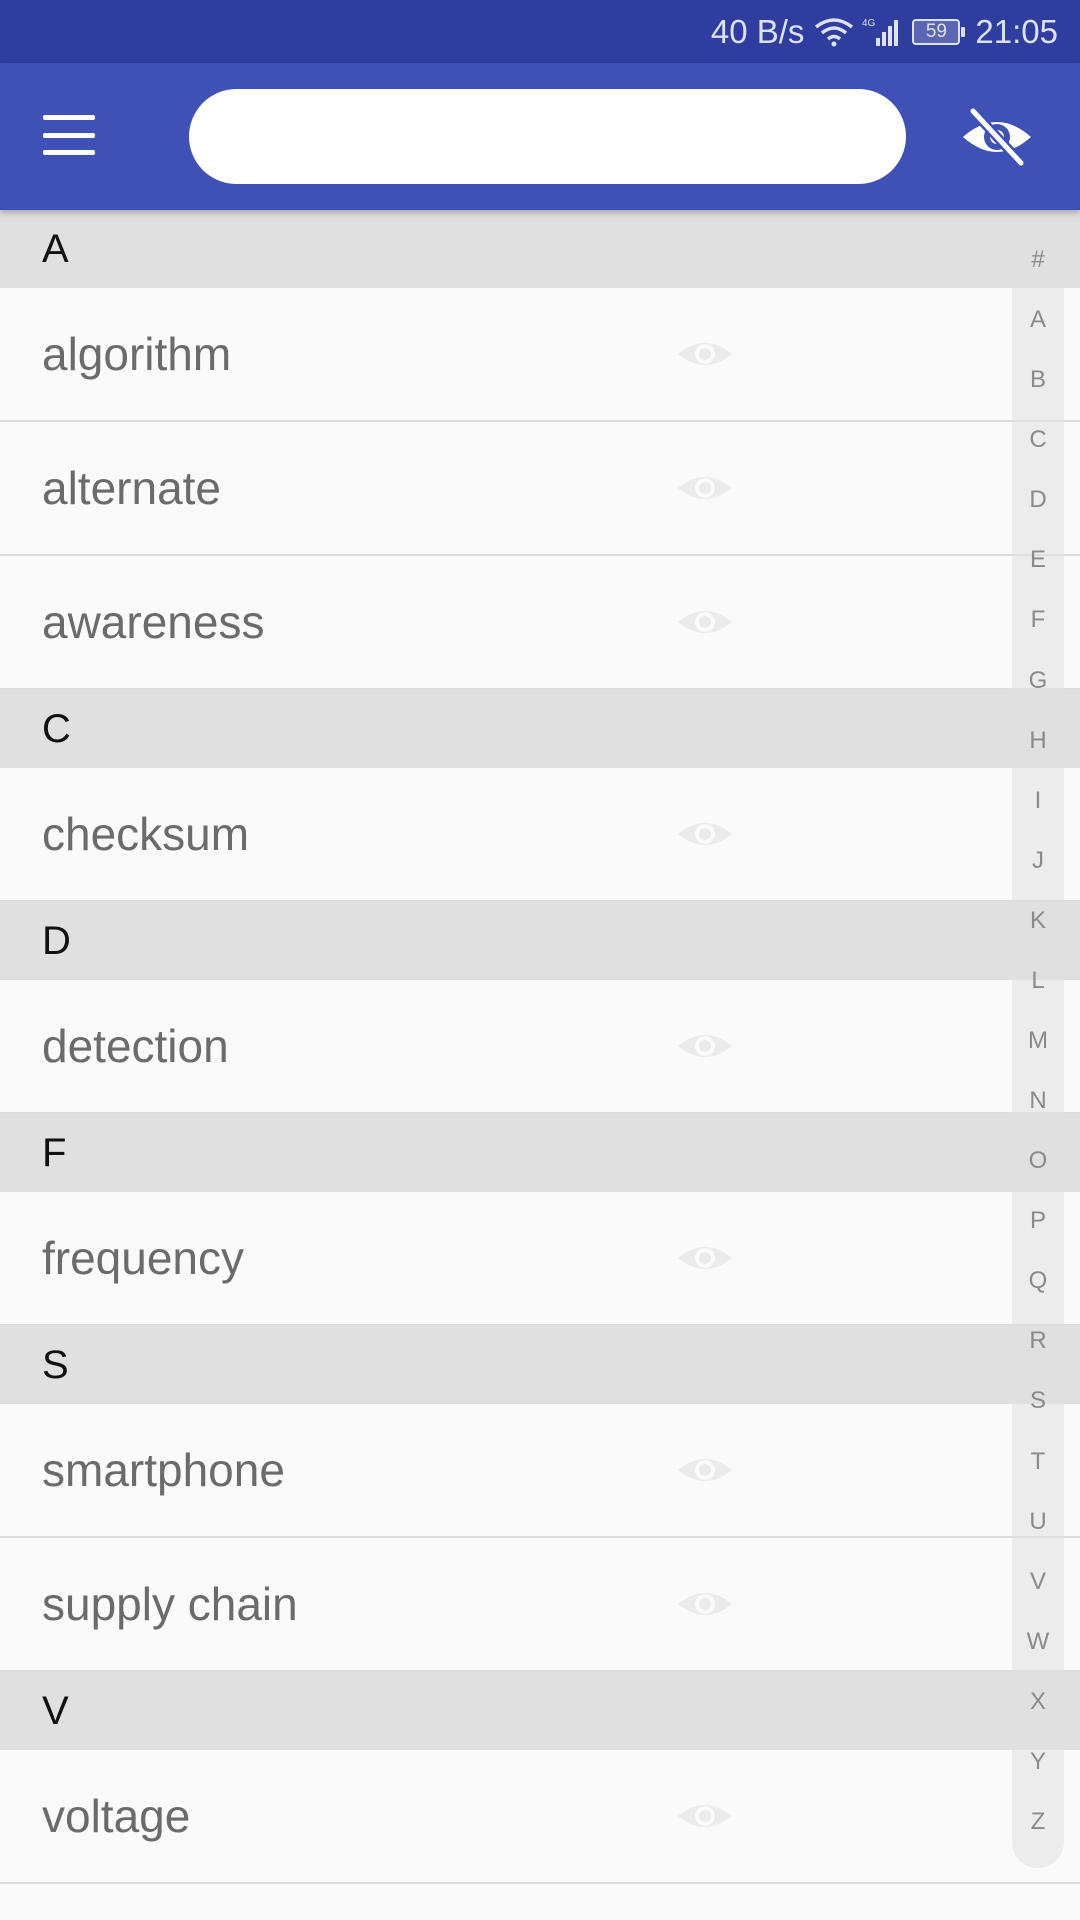 The width and height of the screenshot is (1080, 1920). Describe the element at coordinates (540, 941) in the screenshot. I see `section-header: D` at that location.